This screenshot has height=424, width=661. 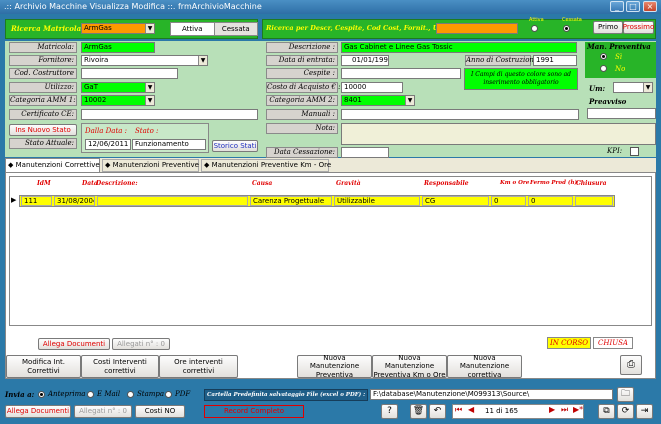 I want to click on print-preview-icon: ⎙, so click(x=631, y=365).